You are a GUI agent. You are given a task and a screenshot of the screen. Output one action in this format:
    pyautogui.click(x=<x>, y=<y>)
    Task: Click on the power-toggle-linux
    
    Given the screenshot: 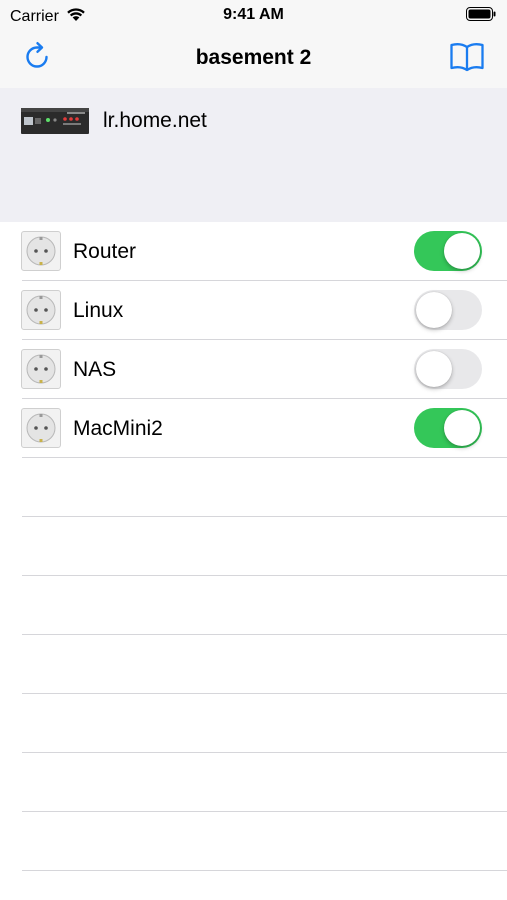 What is the action you would take?
    pyautogui.click(x=448, y=310)
    